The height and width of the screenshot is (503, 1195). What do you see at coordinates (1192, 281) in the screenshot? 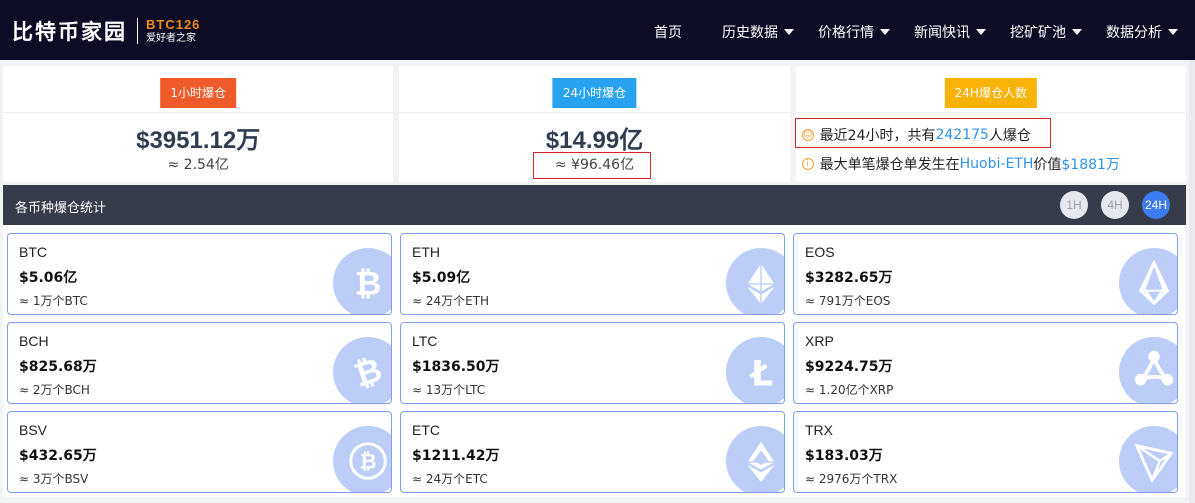
I see `scrollbar` at bounding box center [1192, 281].